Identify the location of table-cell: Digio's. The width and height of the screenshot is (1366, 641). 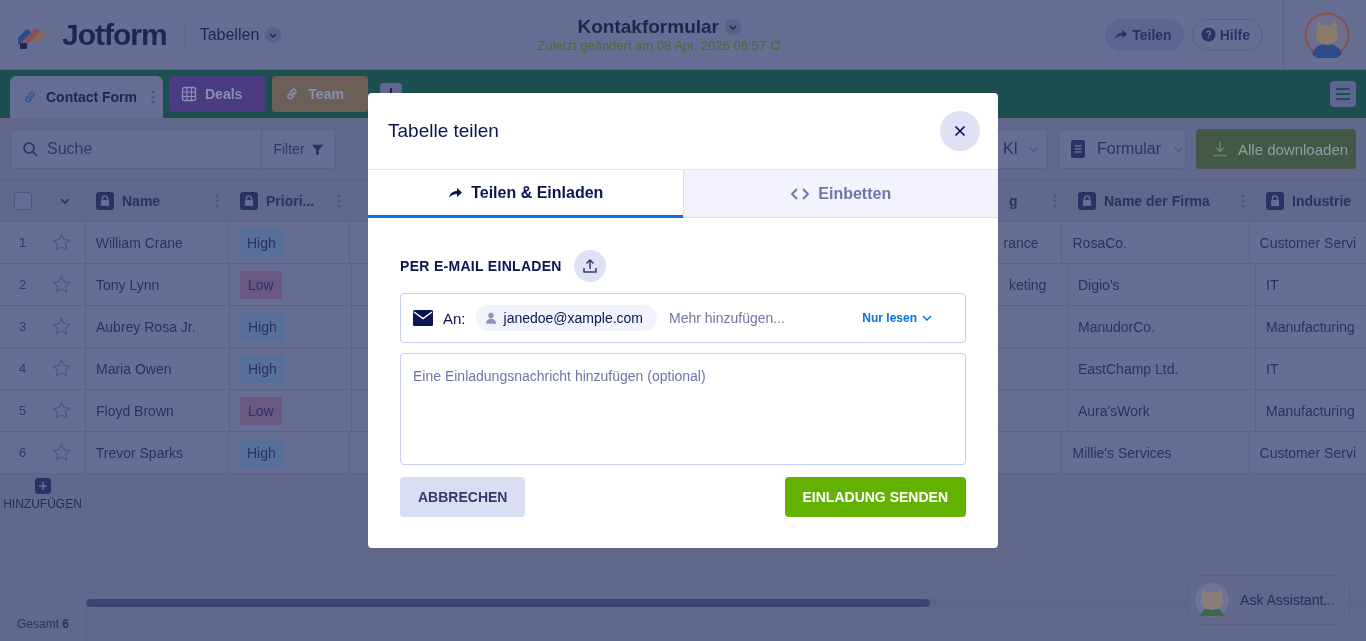
(1099, 284).